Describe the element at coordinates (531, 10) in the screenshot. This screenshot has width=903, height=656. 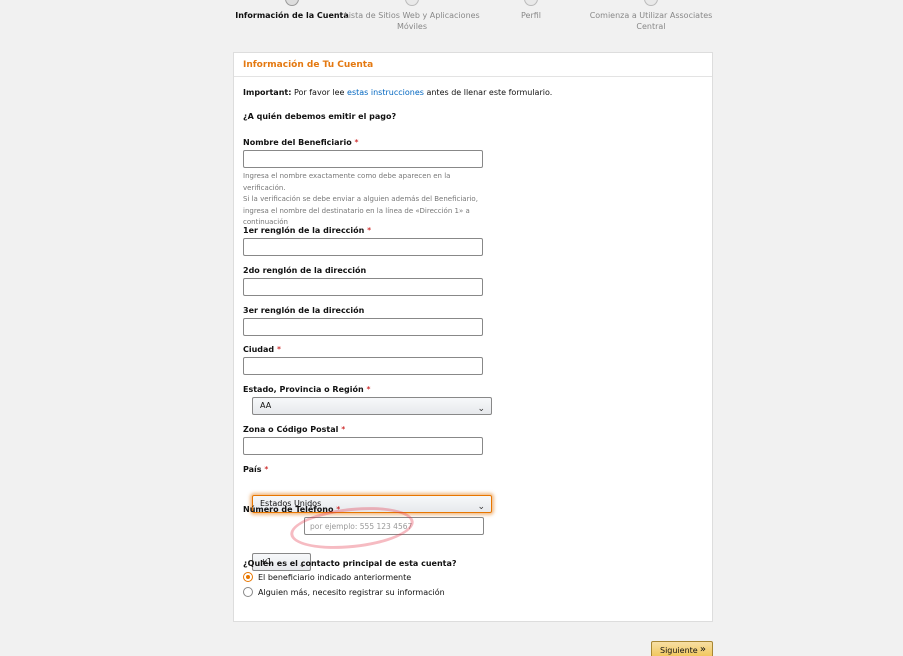
I see `step-profile: Perfil` at that location.